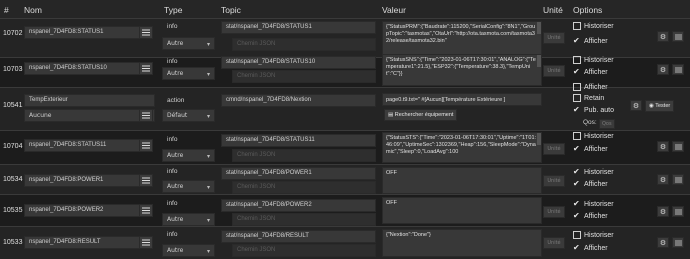 This screenshot has height=259, width=690. I want to click on search-equipment-button: ▤ Rechercher équipement, so click(421, 115).